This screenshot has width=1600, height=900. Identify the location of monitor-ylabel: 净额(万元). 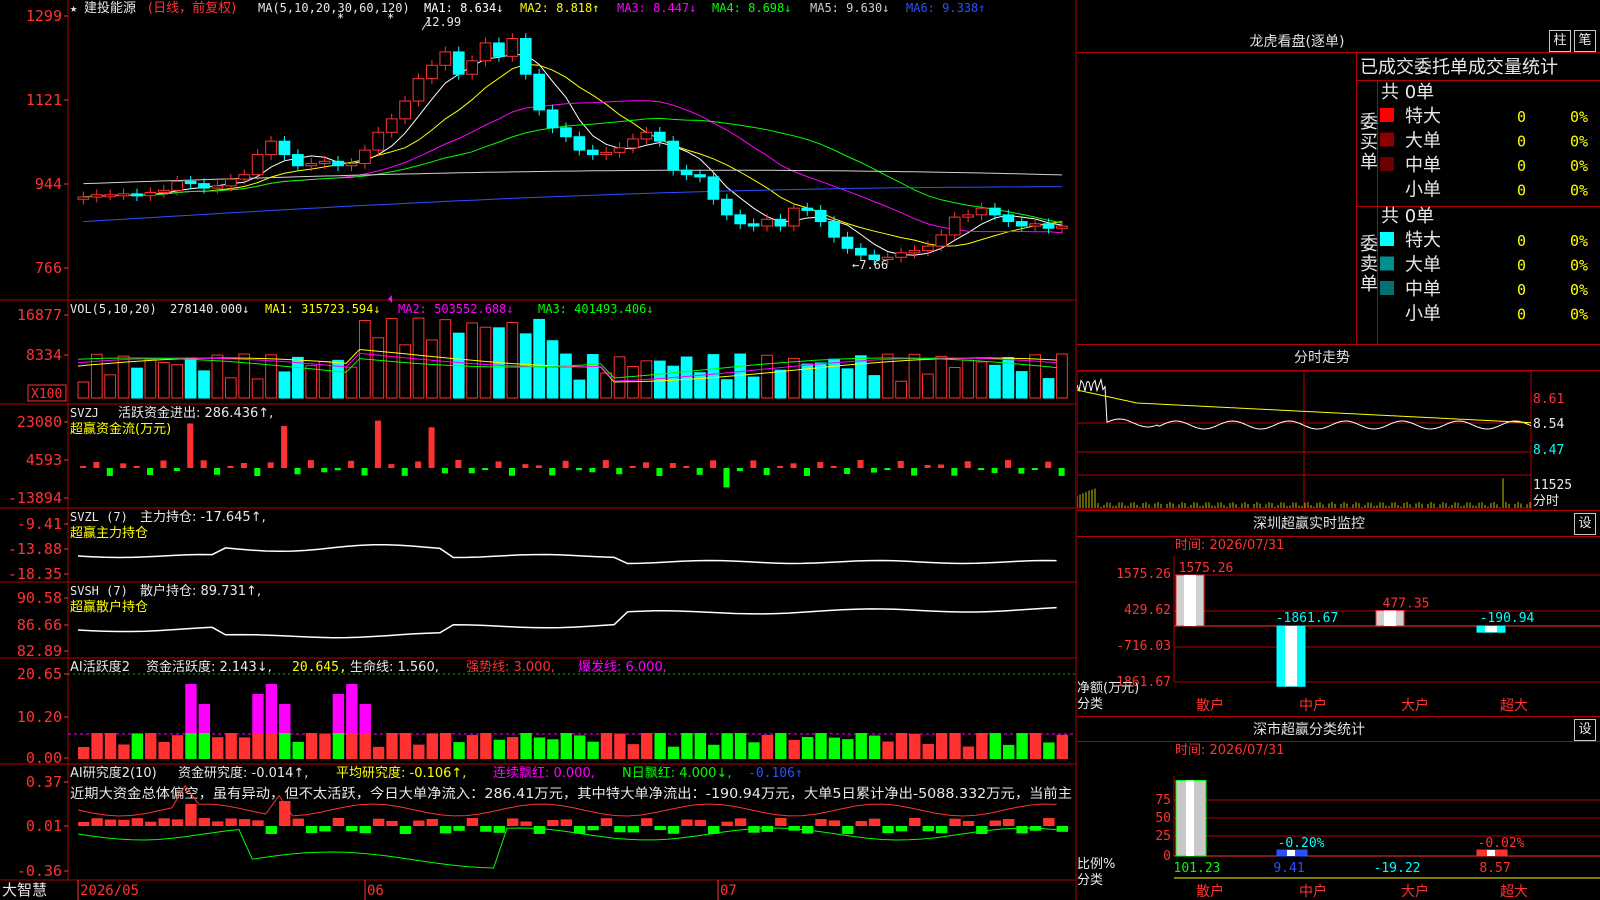
(1108, 688).